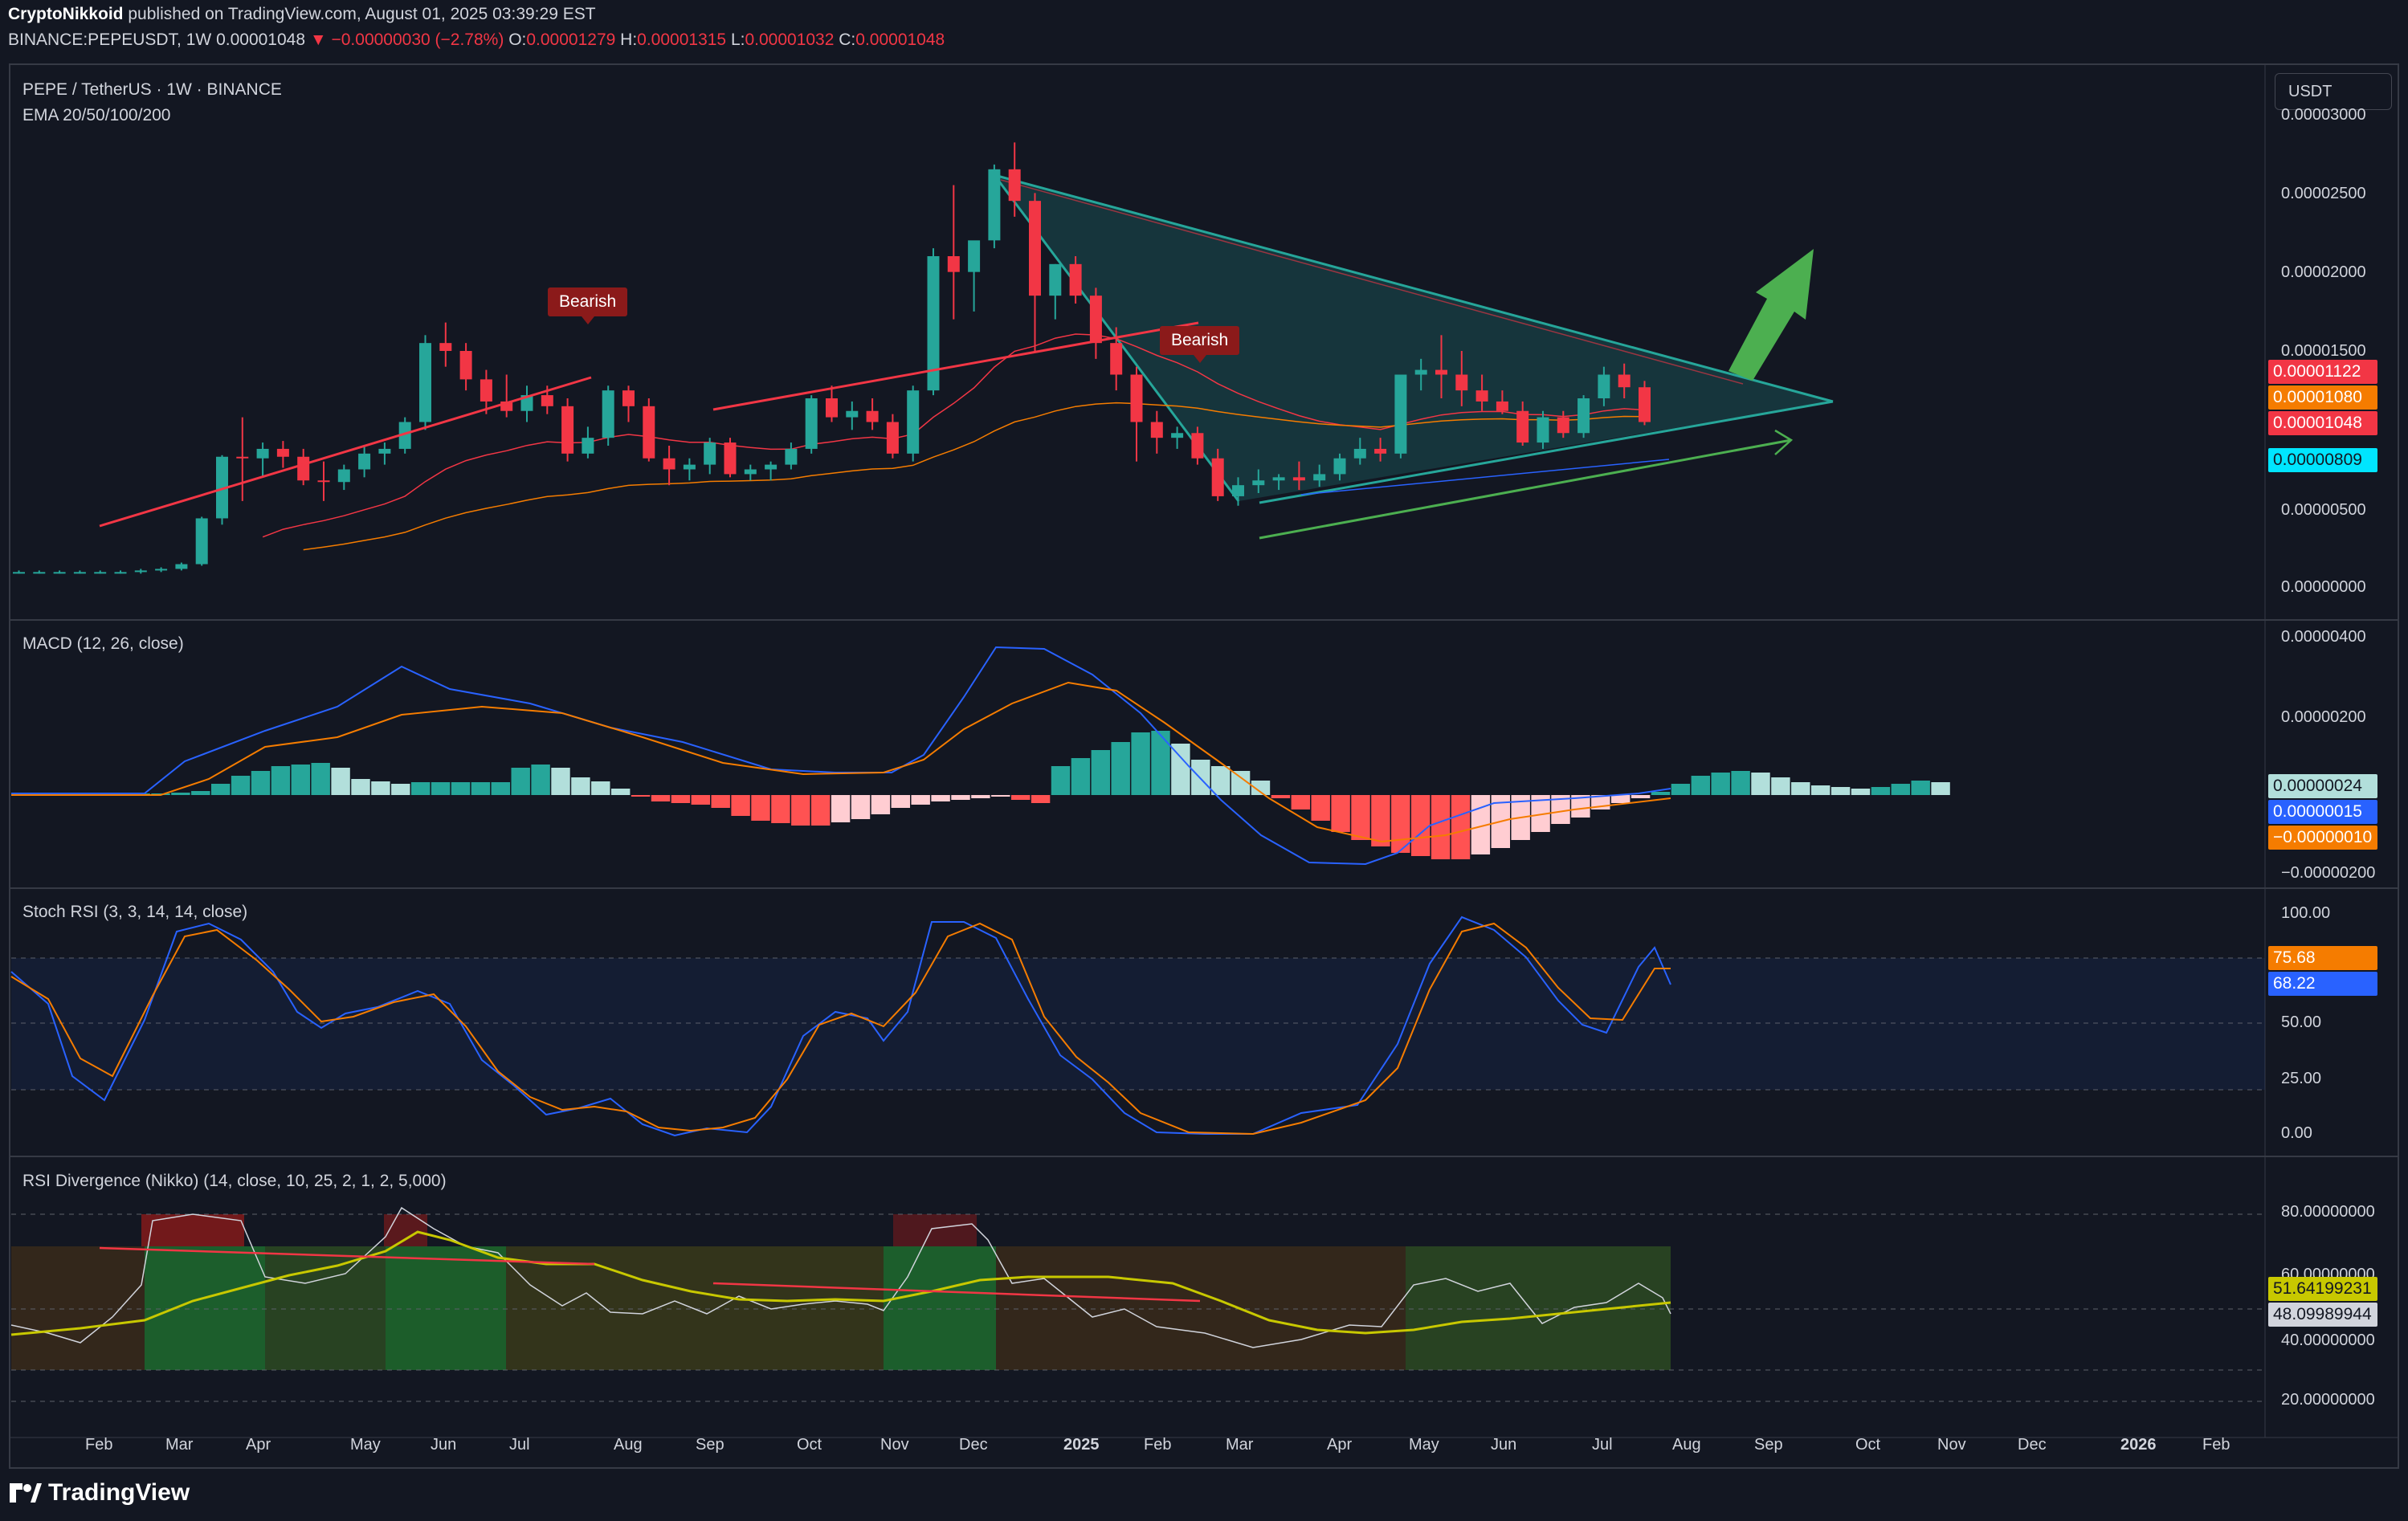 This screenshot has width=2408, height=1521. What do you see at coordinates (96, 116) in the screenshot?
I see `ema-indicator-label: EMA 20/50/100/200` at bounding box center [96, 116].